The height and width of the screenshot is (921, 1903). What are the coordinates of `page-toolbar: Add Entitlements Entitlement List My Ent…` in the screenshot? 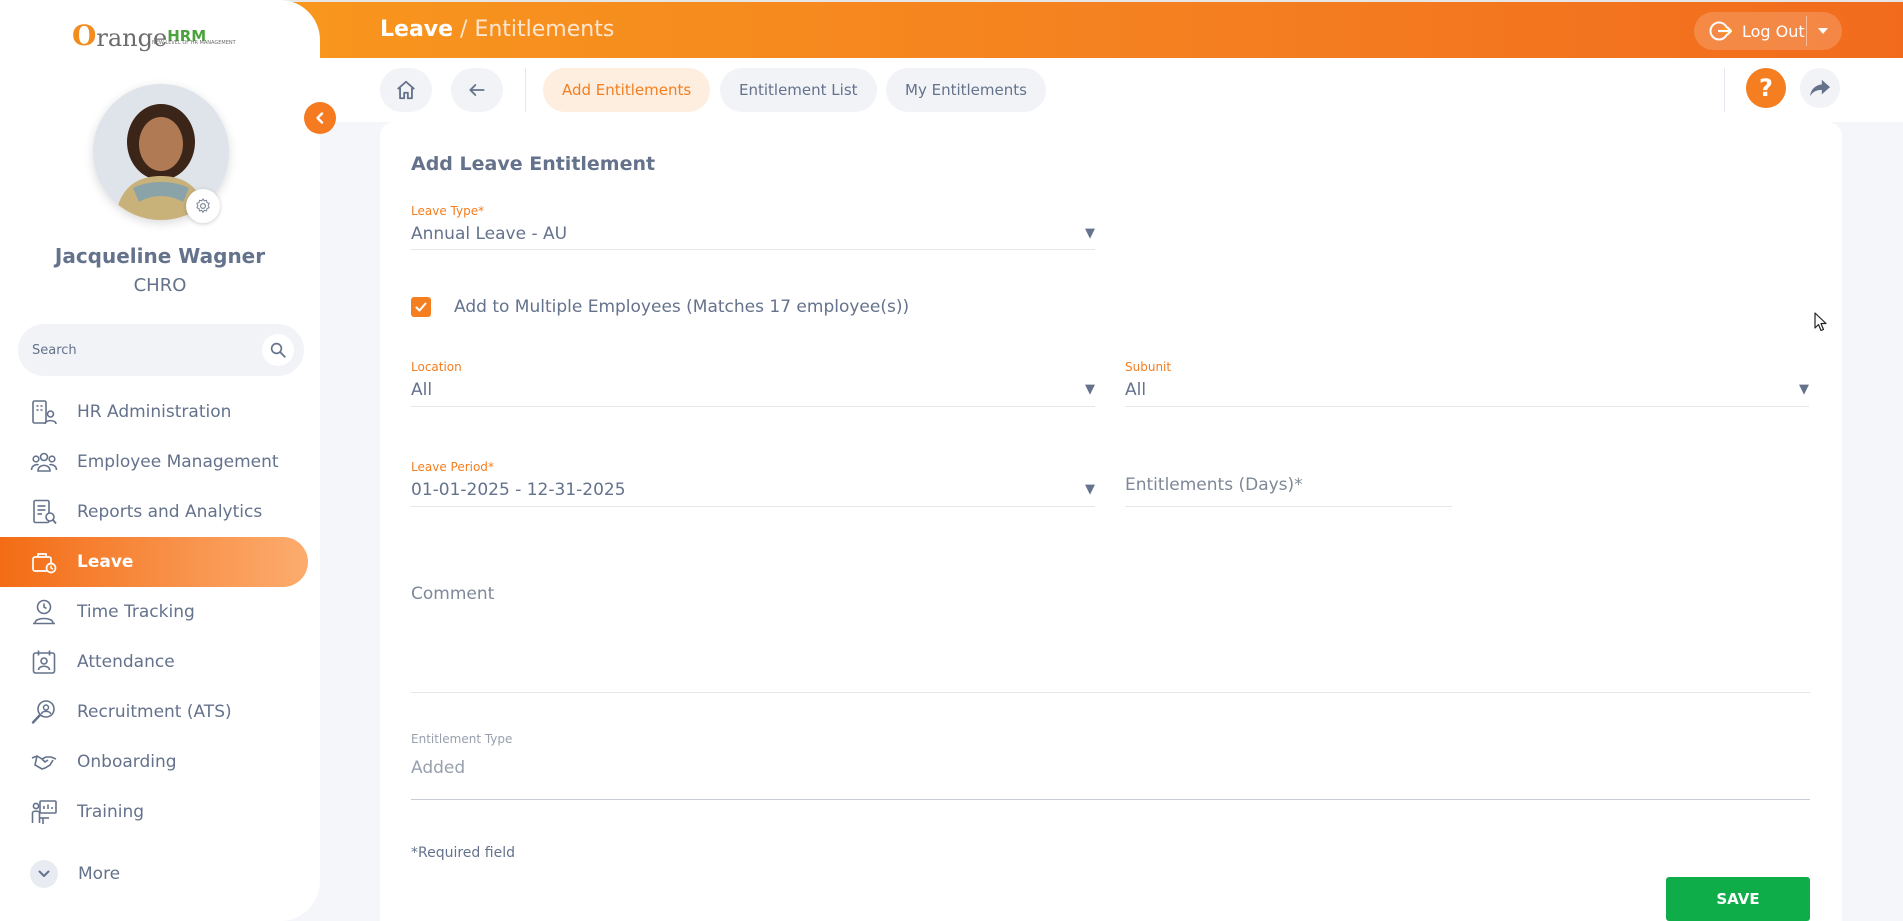 It's located at (1111, 90).